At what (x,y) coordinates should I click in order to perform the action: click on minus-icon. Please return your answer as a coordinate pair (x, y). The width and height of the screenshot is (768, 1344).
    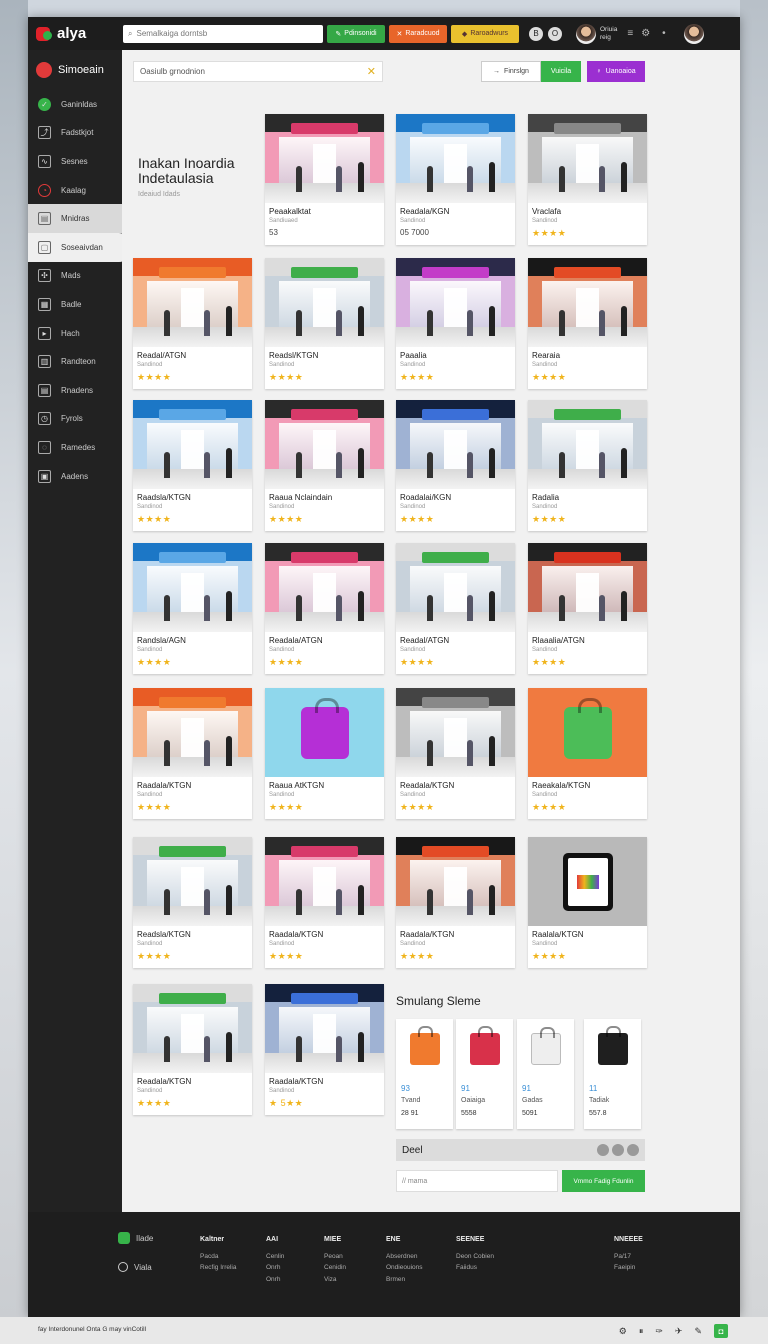
    Looking at the image, I should click on (603, 1150).